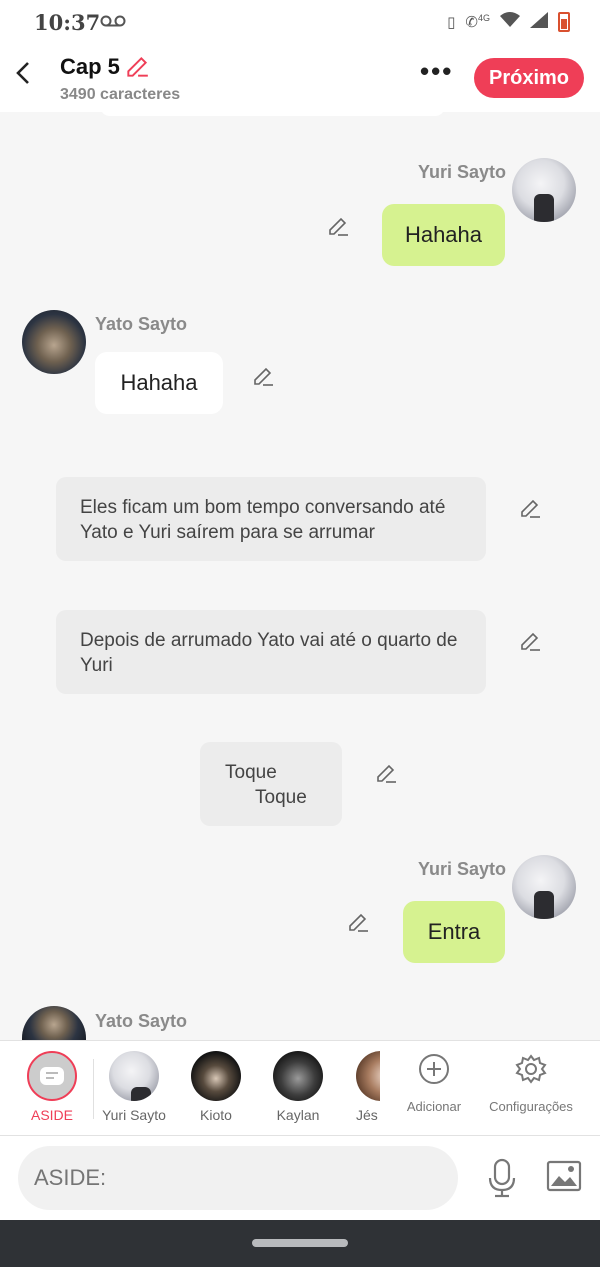 The height and width of the screenshot is (1267, 600). What do you see at coordinates (238, 1178) in the screenshot?
I see `message-input` at bounding box center [238, 1178].